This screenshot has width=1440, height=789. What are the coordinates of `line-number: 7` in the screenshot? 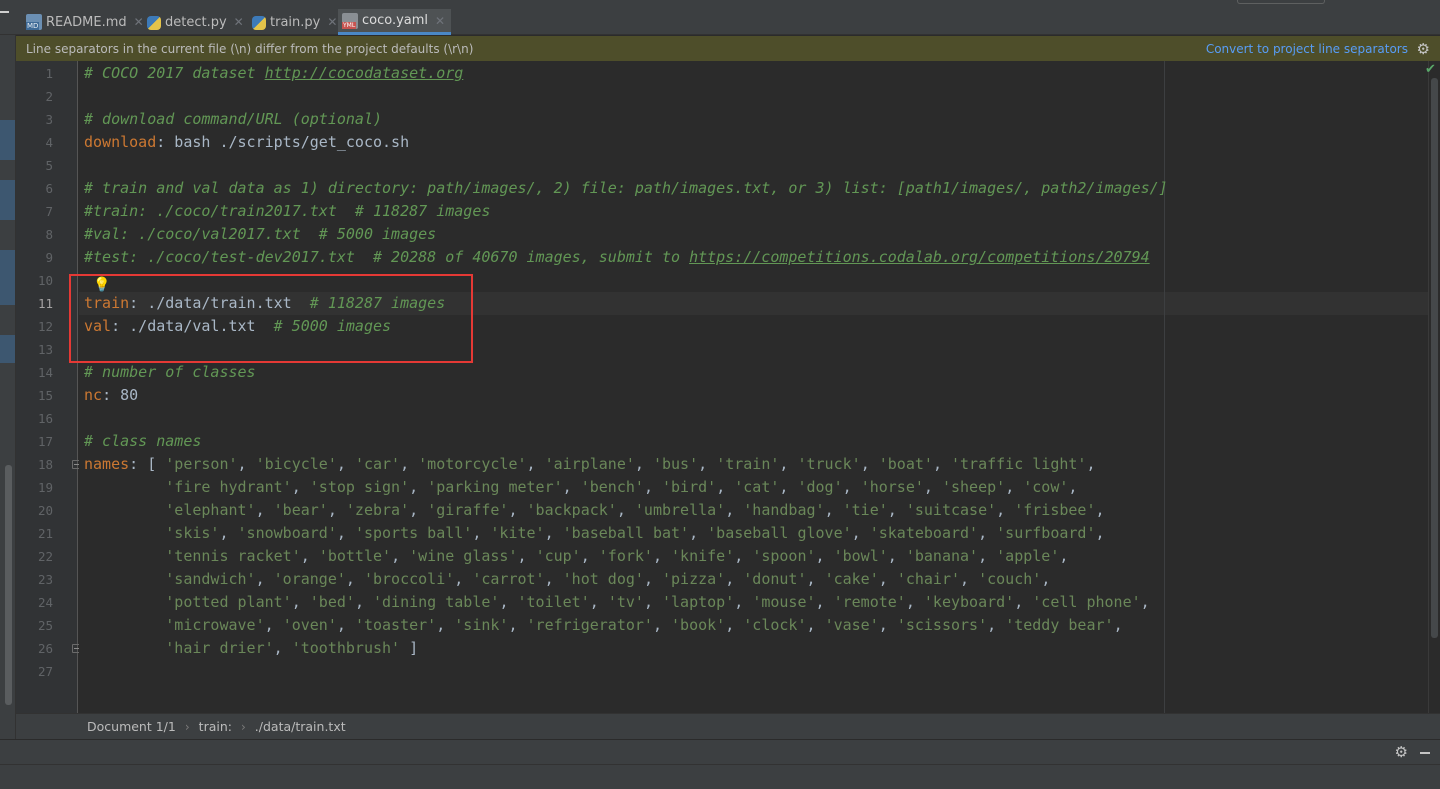 It's located at (34, 211).